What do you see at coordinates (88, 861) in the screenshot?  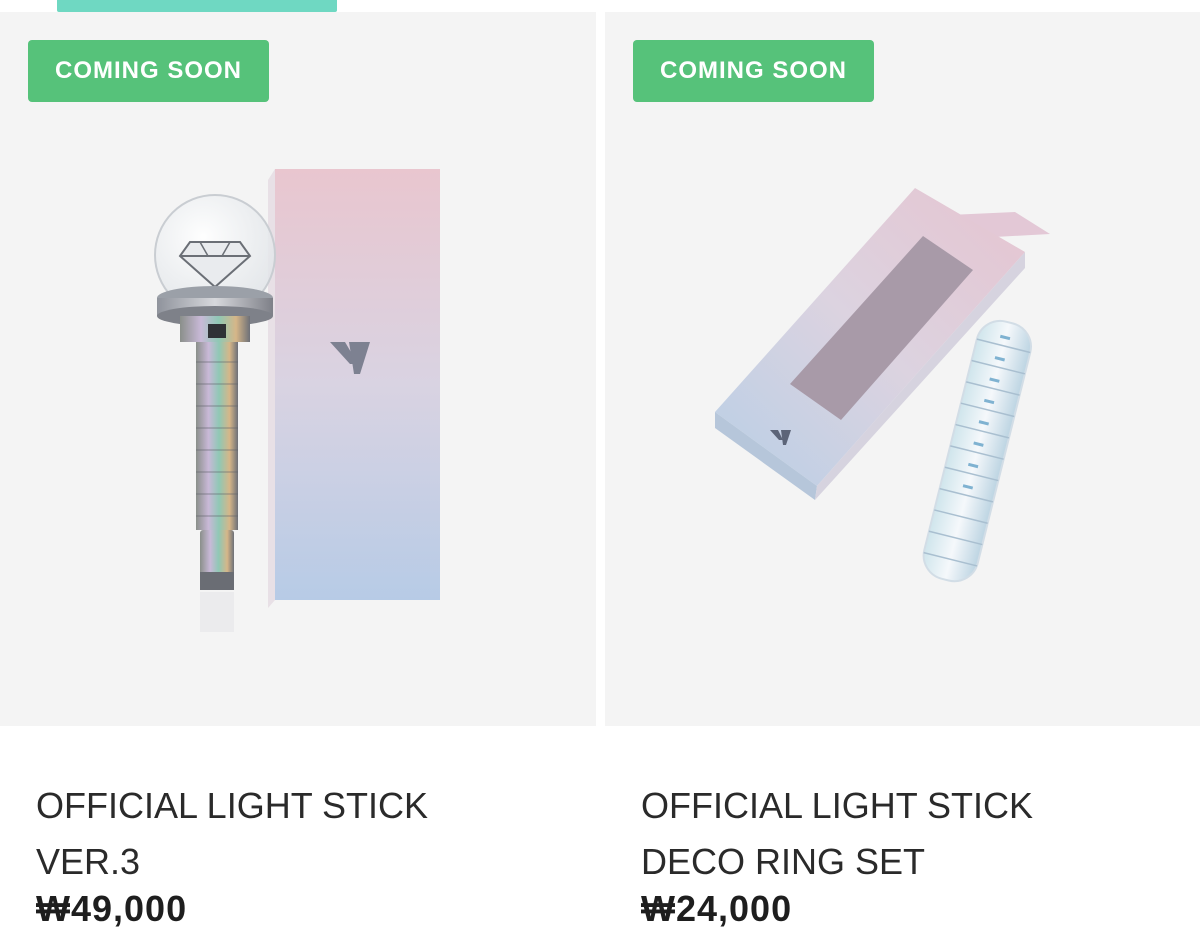 I see `product-title-line: VER.3` at bounding box center [88, 861].